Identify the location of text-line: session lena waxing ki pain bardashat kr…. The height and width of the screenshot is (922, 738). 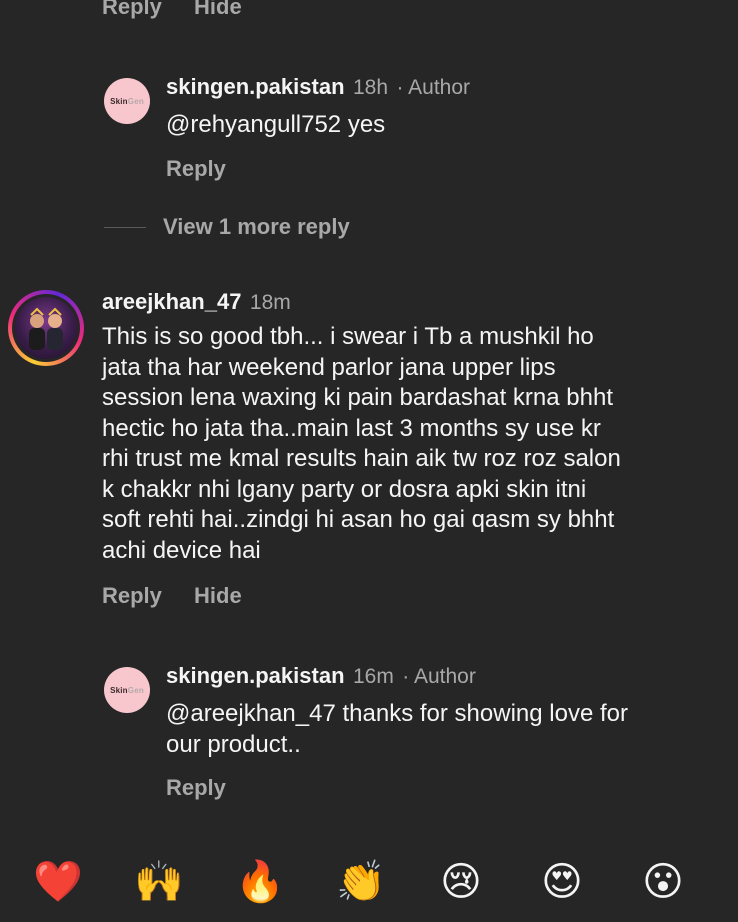
(357, 397).